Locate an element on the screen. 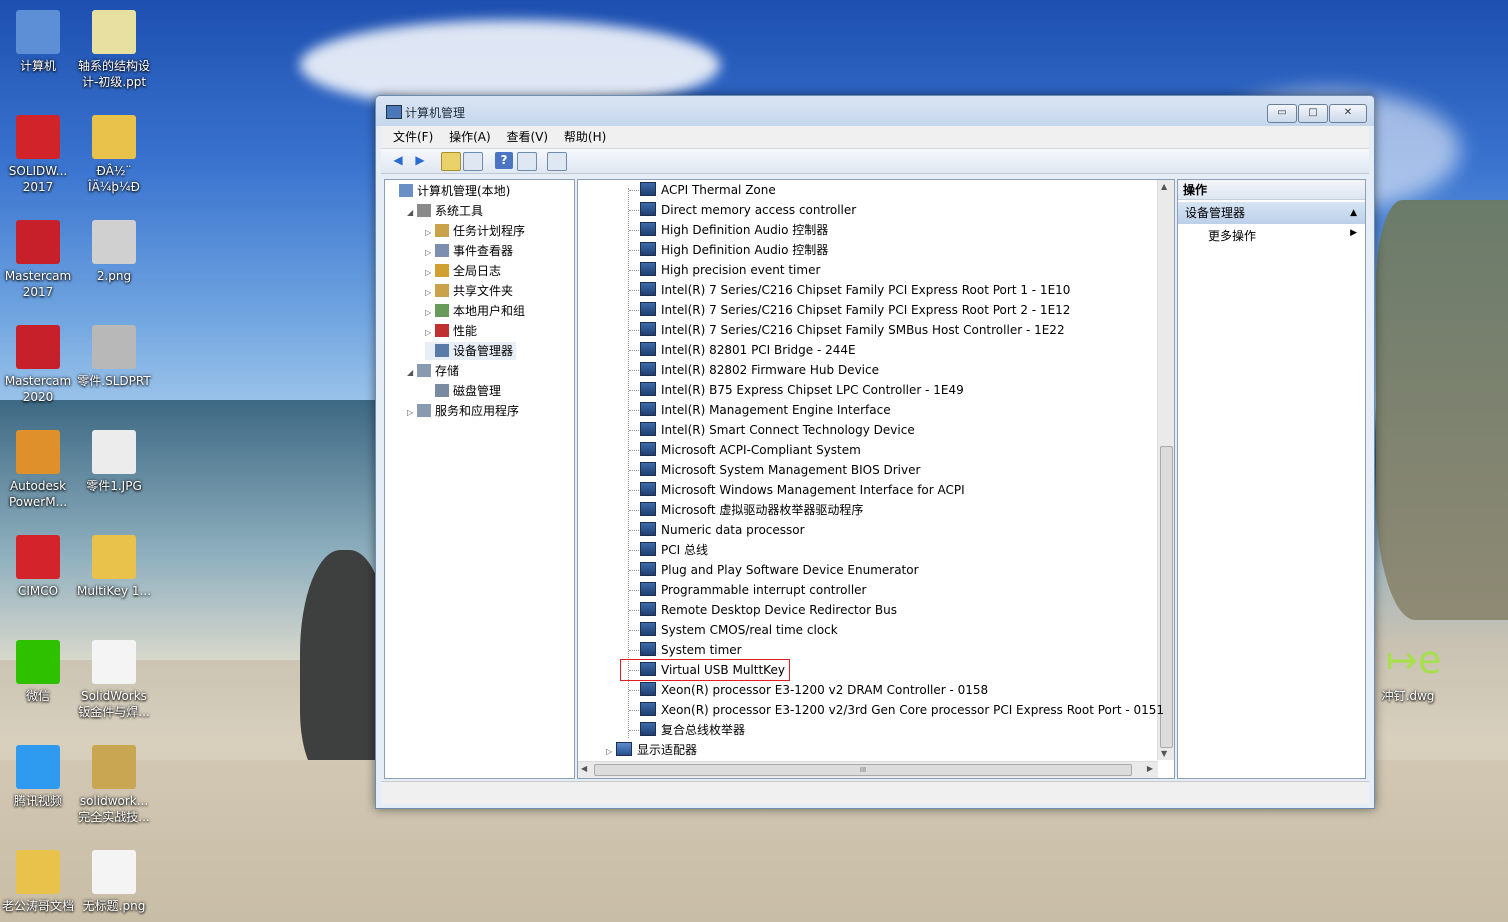  device-item: ACPI Thermal Zone is located at coordinates (708, 190).